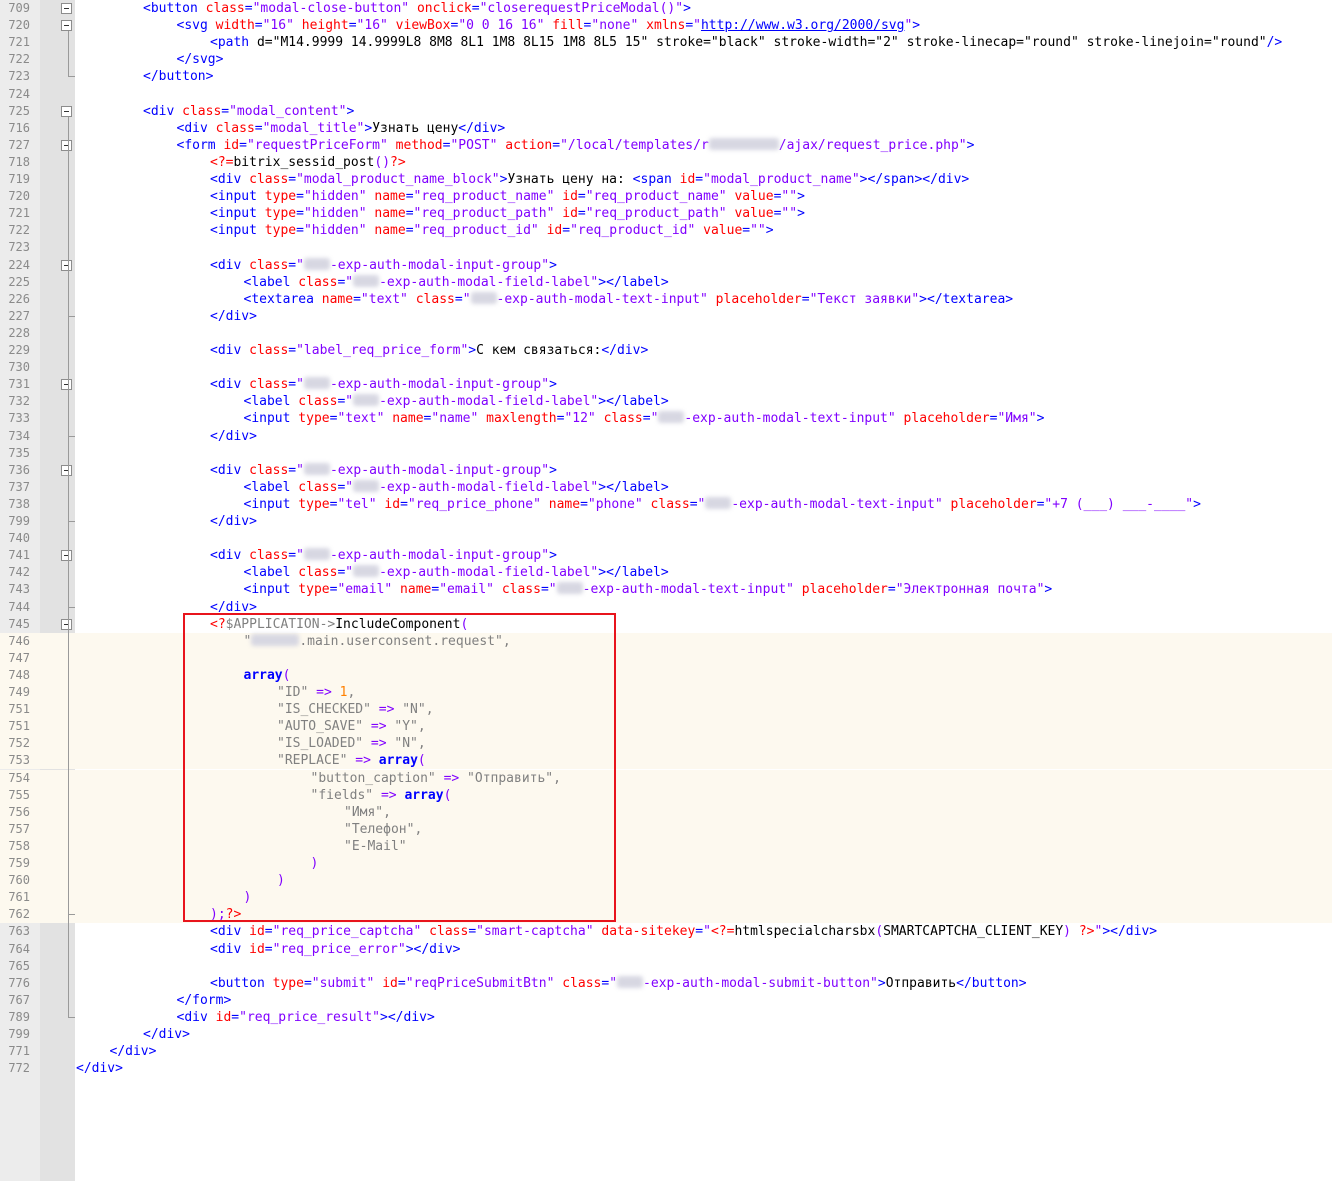 This screenshot has height=1181, width=1332. What do you see at coordinates (666, 846) in the screenshot?
I see `code-line: 758 "E-Mail"` at bounding box center [666, 846].